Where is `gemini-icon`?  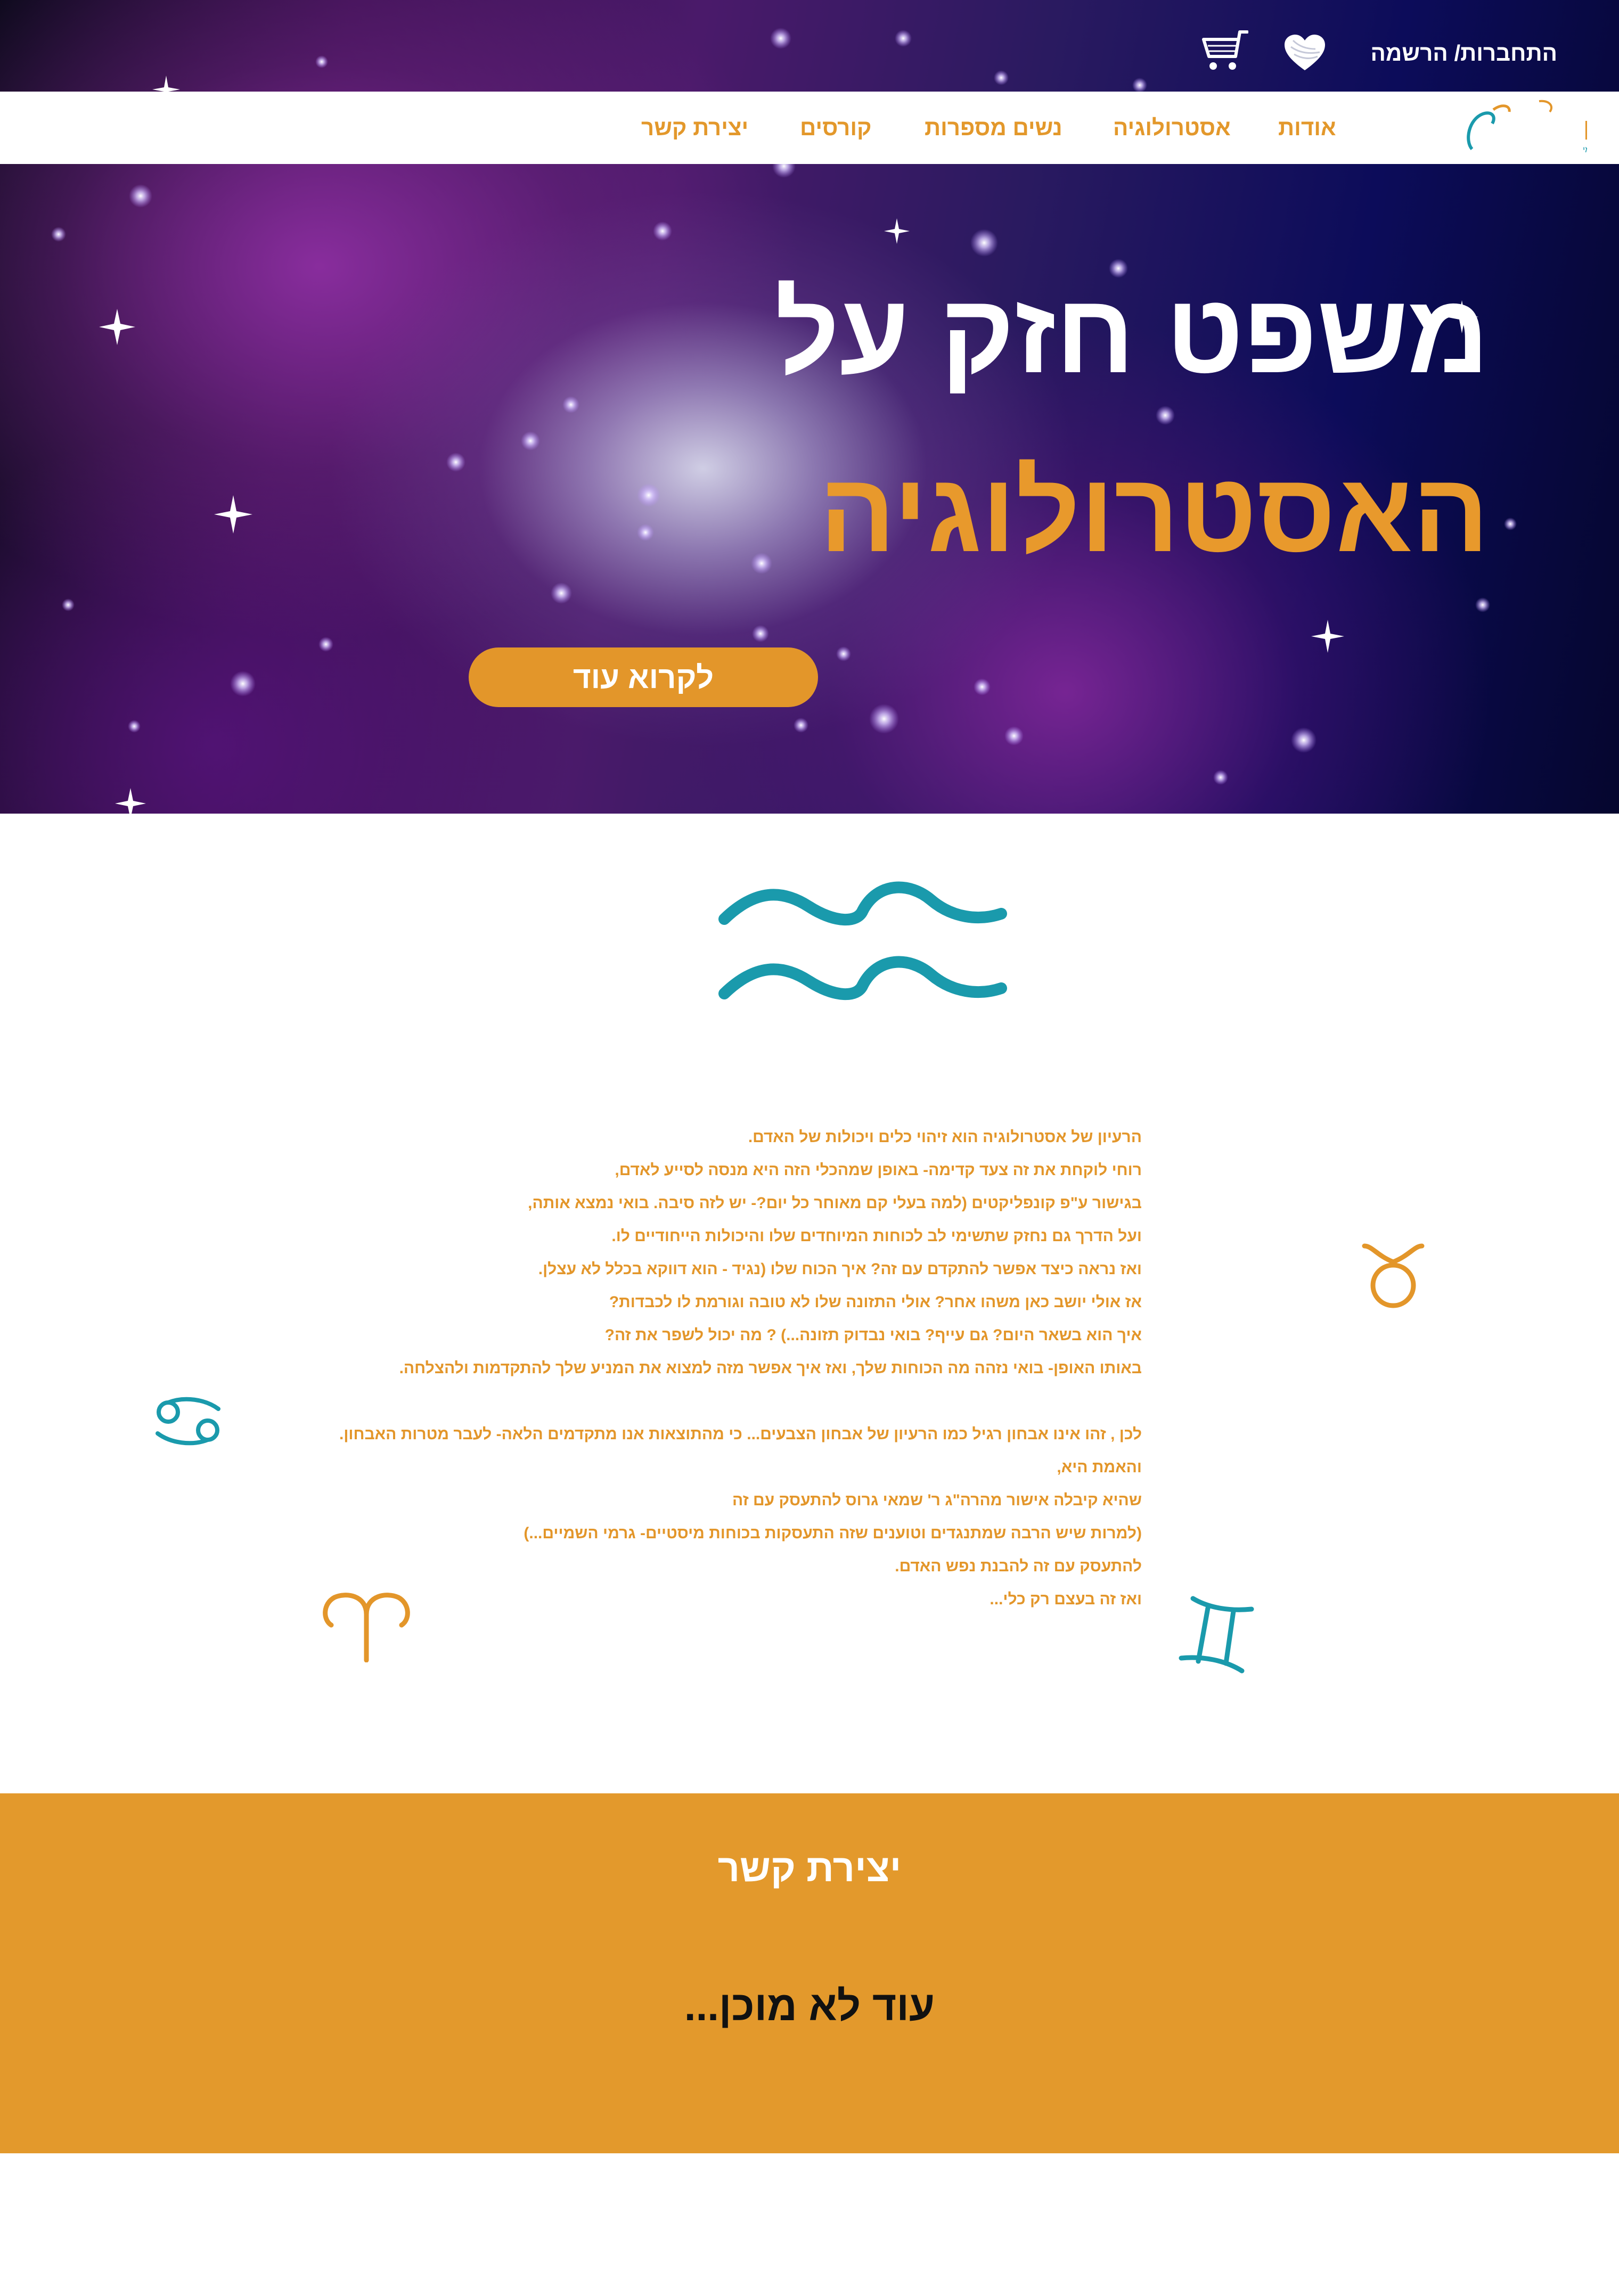
gemini-icon is located at coordinates (1216, 1635).